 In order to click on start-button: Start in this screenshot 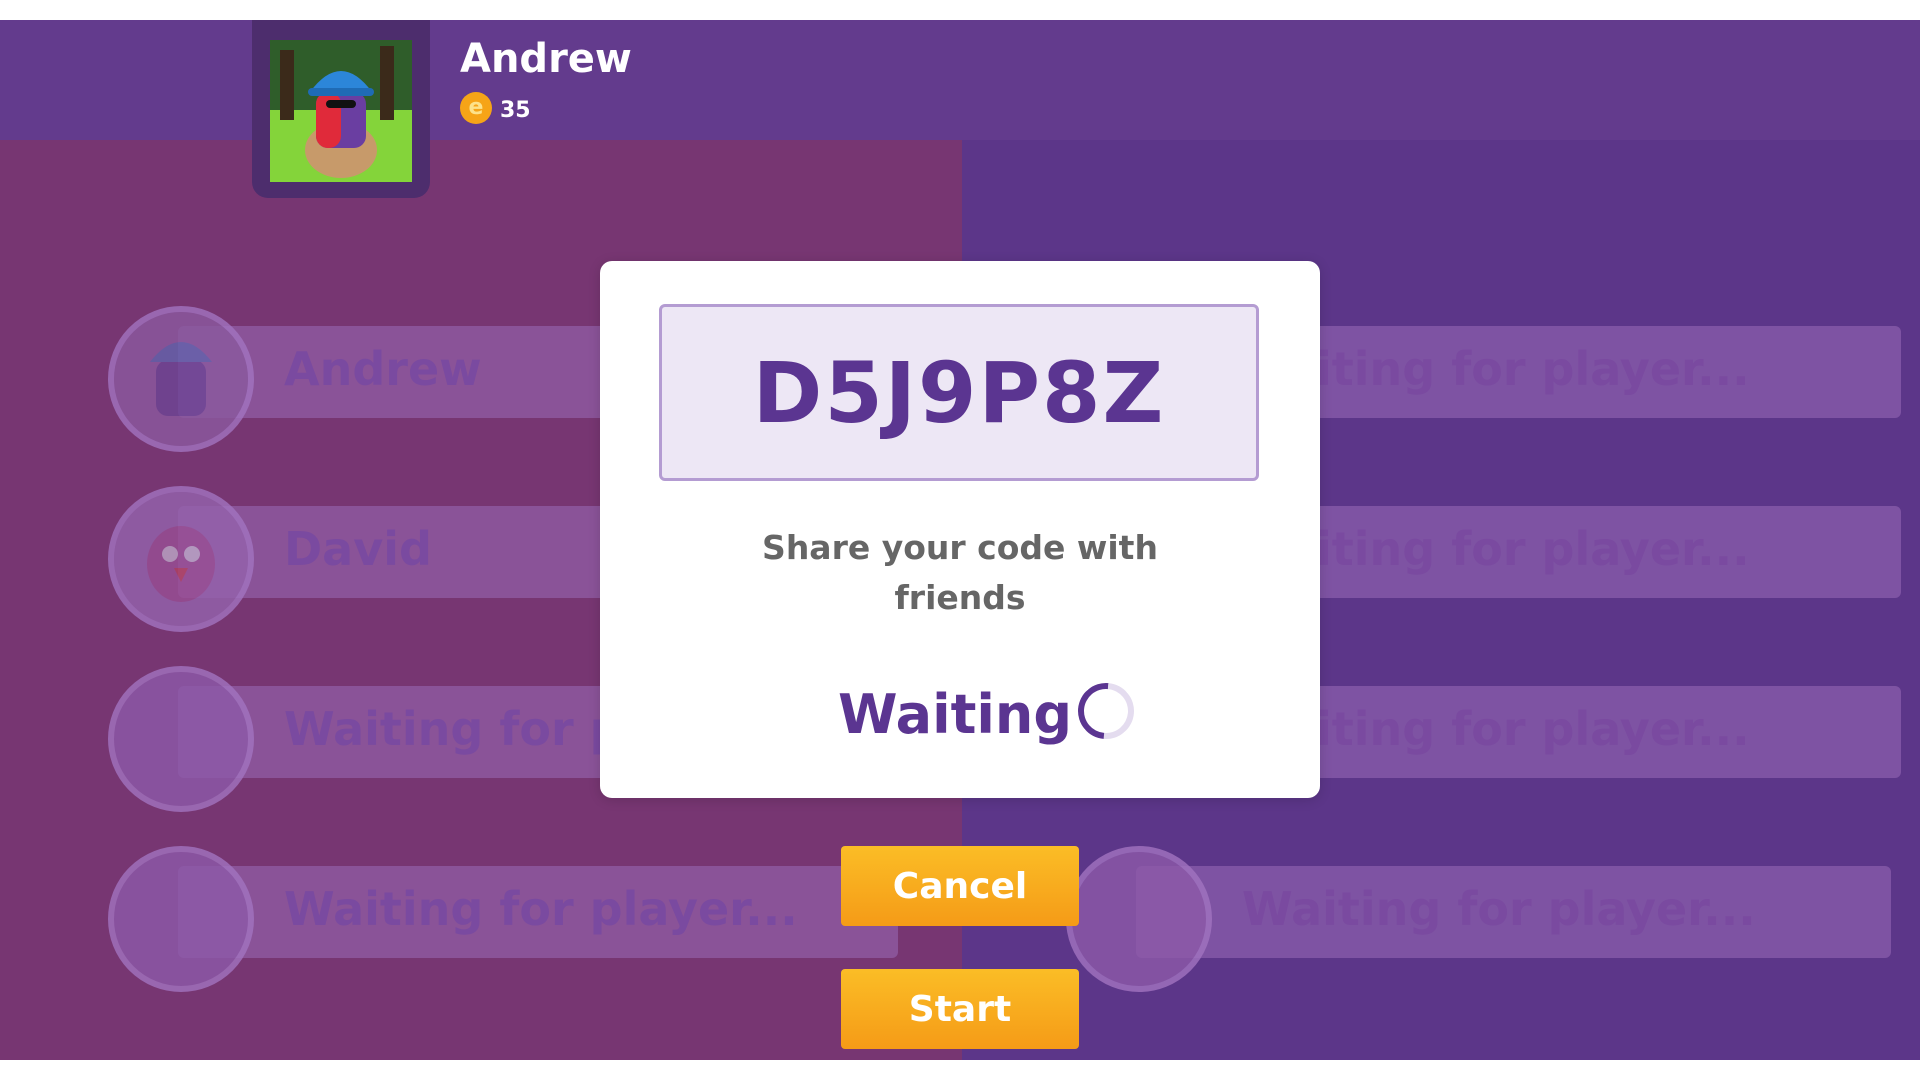, I will do `click(960, 1009)`.